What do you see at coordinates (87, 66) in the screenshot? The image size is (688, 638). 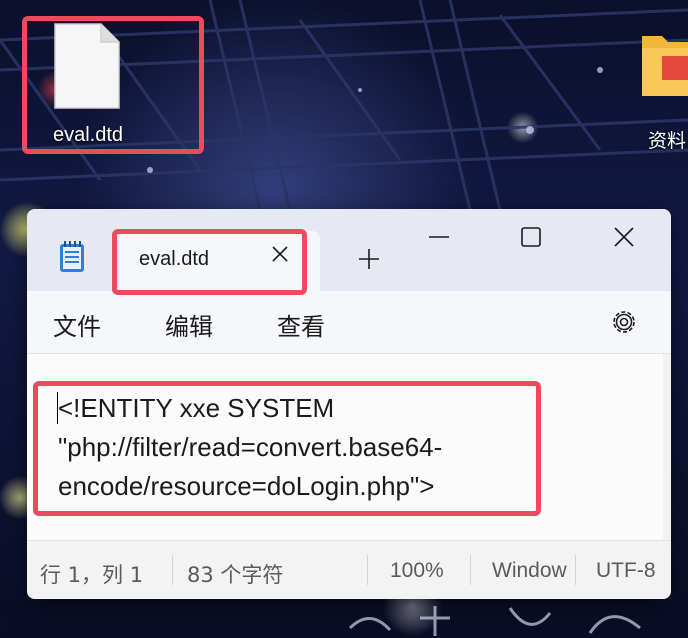 I see `blank-file-icon` at bounding box center [87, 66].